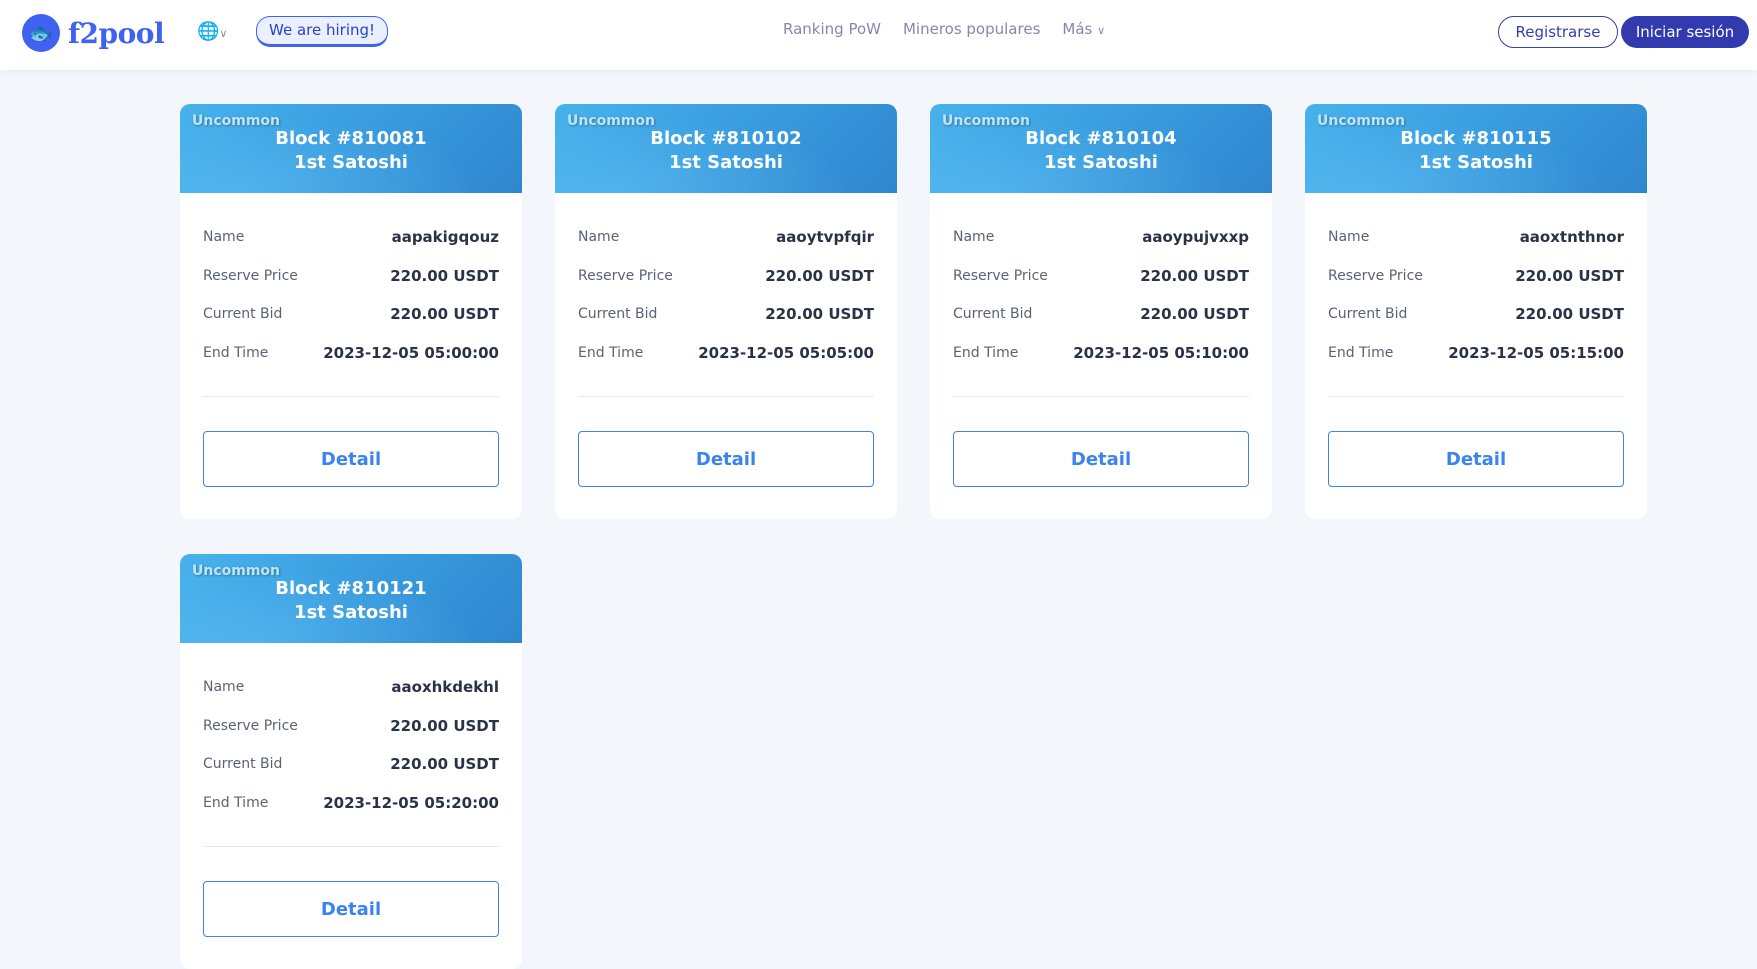 The image size is (1757, 969). I want to click on f2pool-logo: 🐟 f2pool, so click(93, 33).